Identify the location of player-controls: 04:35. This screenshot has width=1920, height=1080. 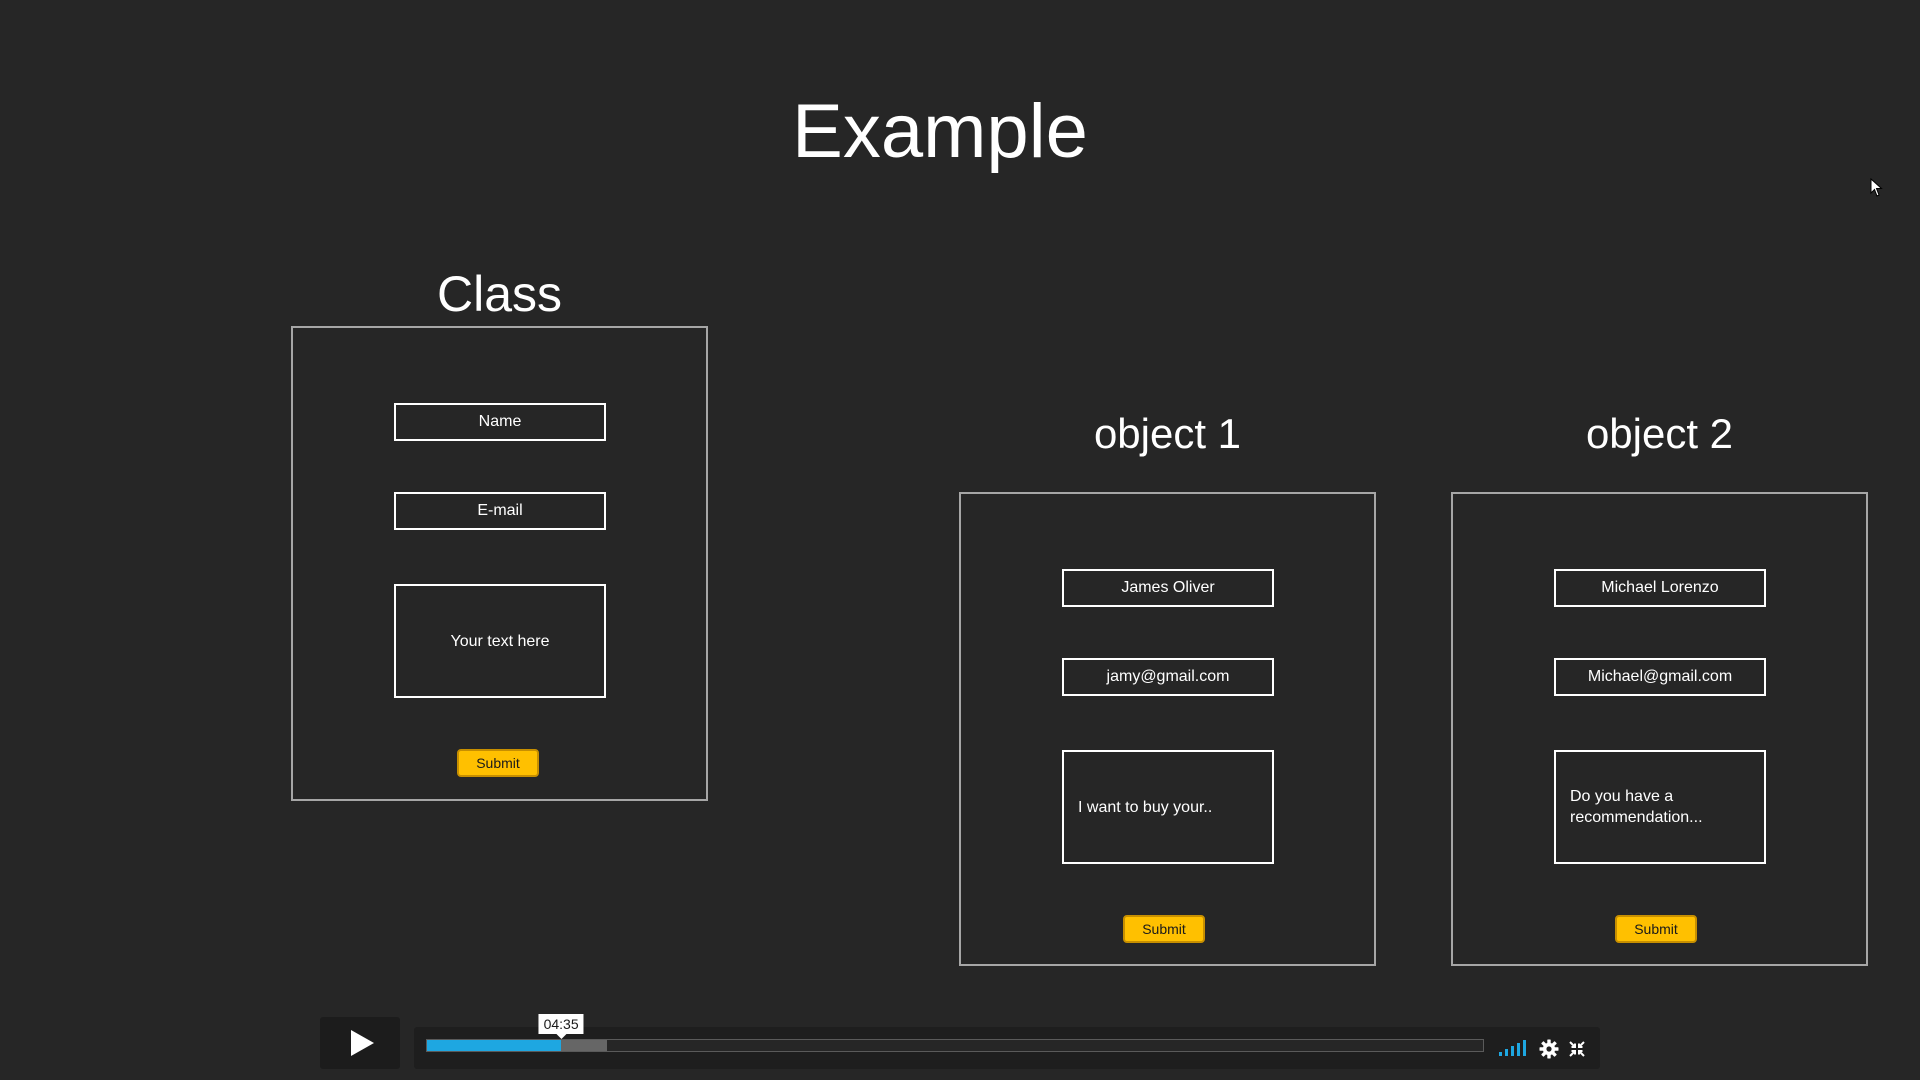
(960, 1041).